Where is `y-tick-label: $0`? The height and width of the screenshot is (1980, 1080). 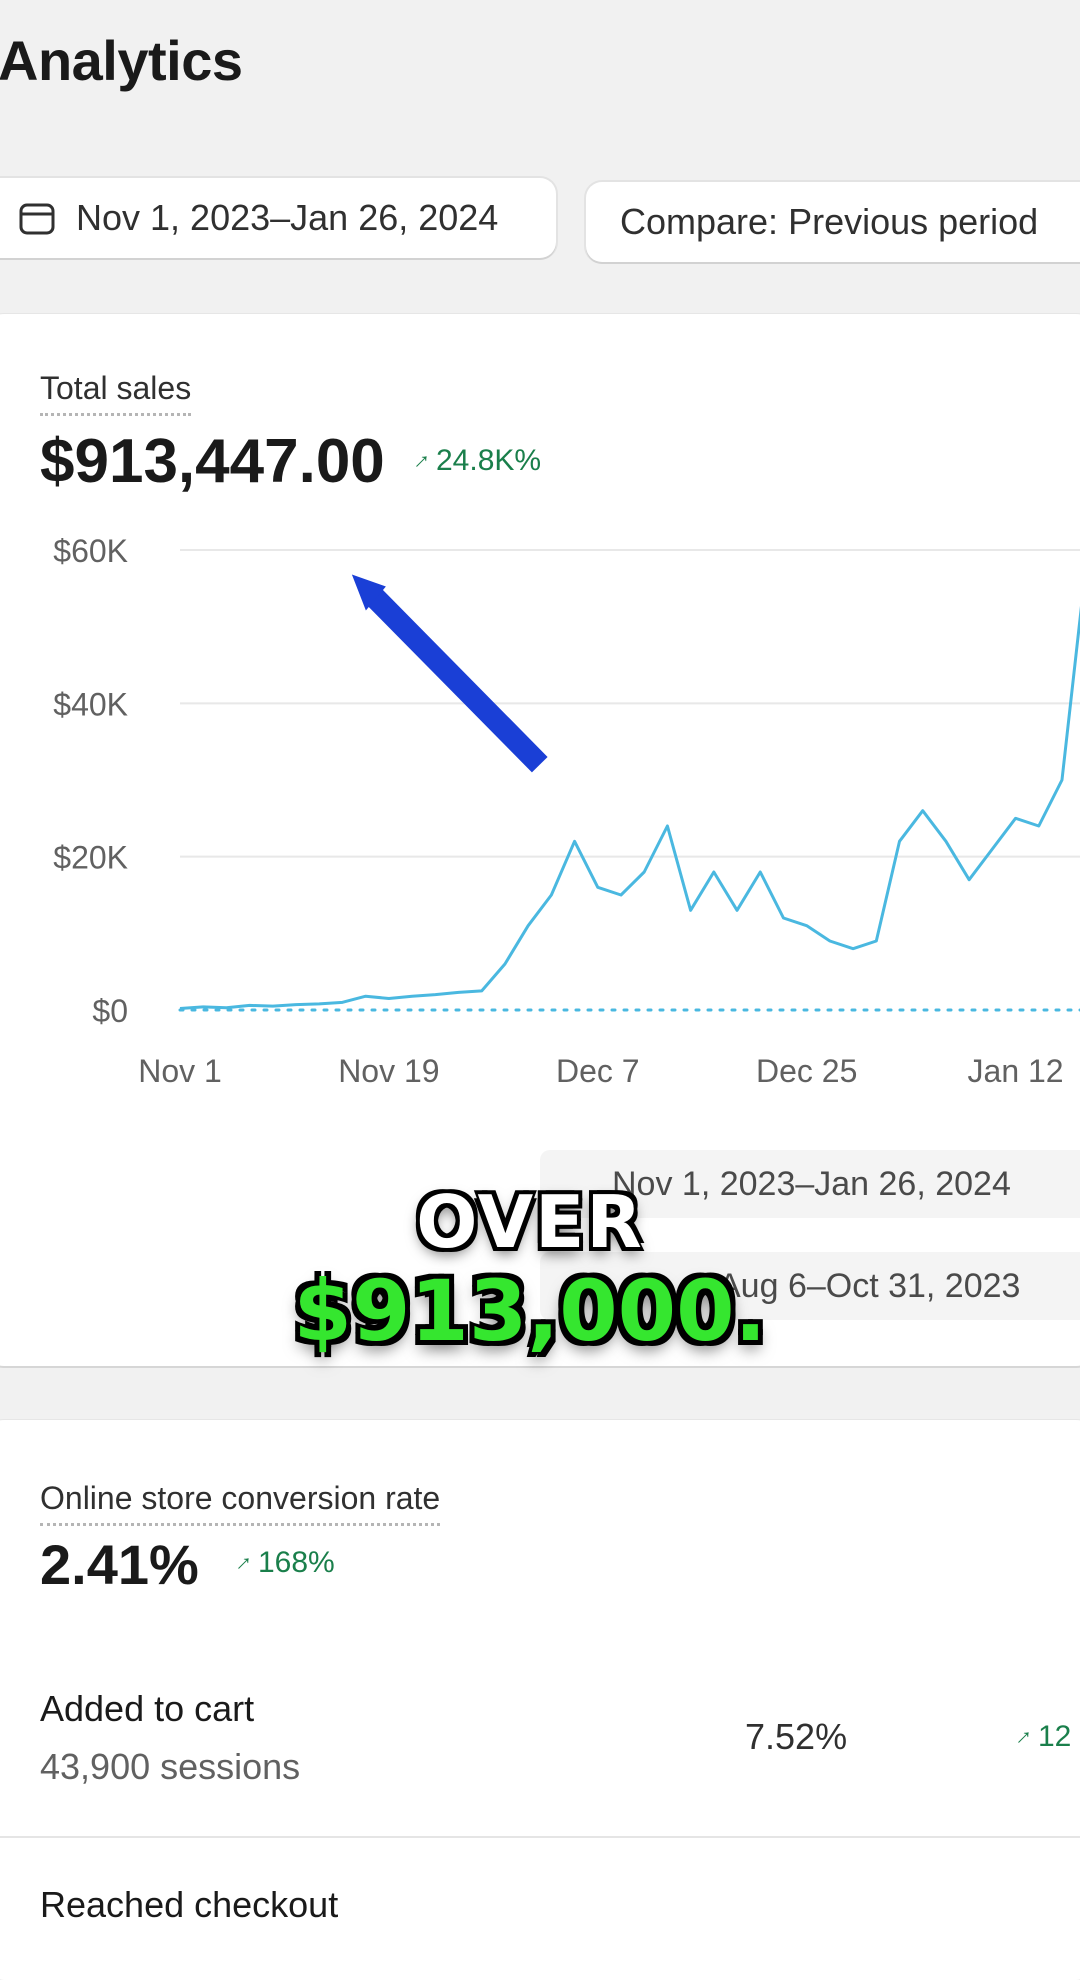 y-tick-label: $0 is located at coordinates (110, 1011).